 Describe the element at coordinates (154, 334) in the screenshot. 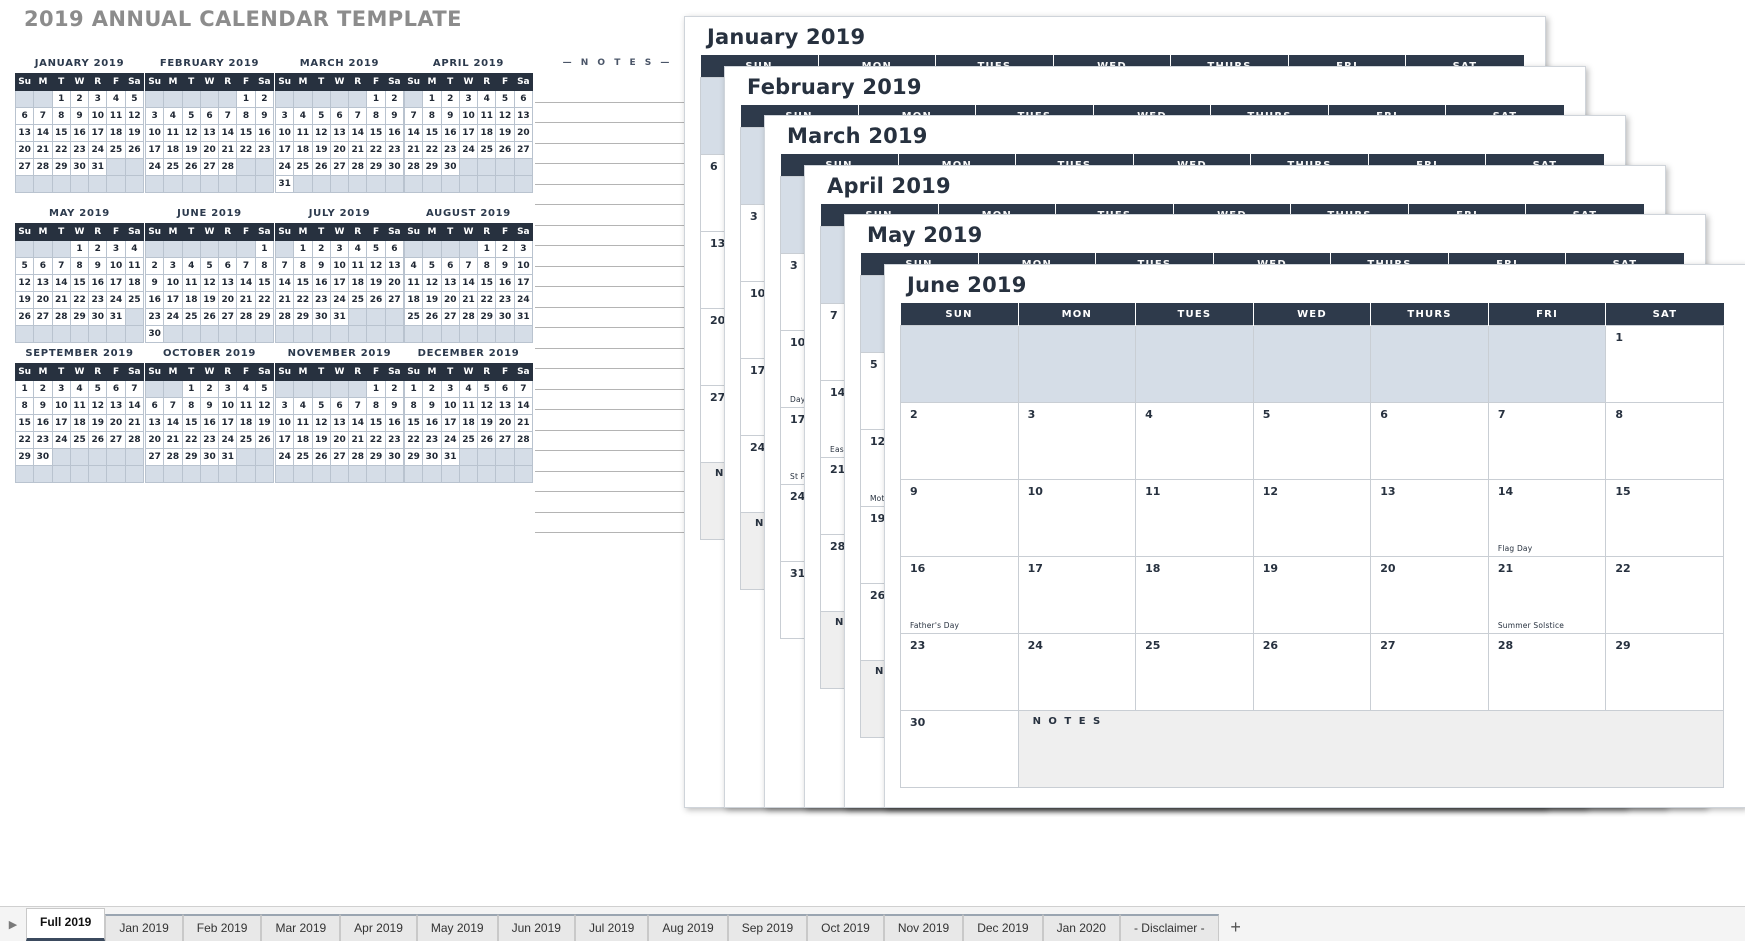

I see `mini-day-cell: 30` at that location.